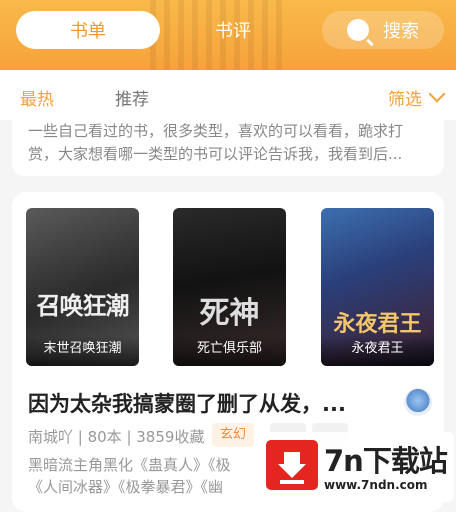 The height and width of the screenshot is (512, 456). What do you see at coordinates (386, 461) in the screenshot?
I see `watermark-name: 7n下载站` at bounding box center [386, 461].